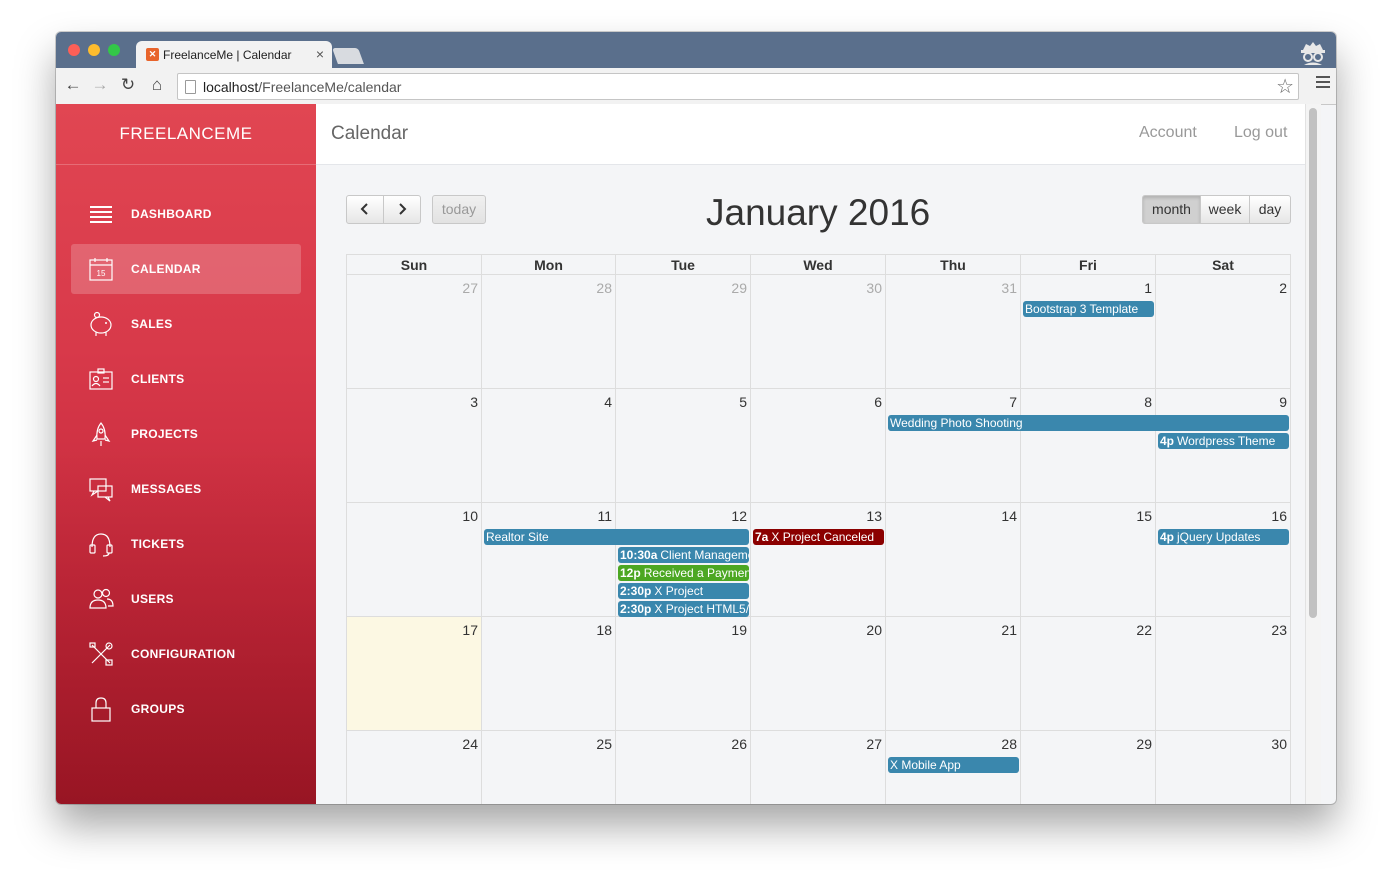 The image size is (1392, 885). I want to click on day-number: 10, so click(470, 516).